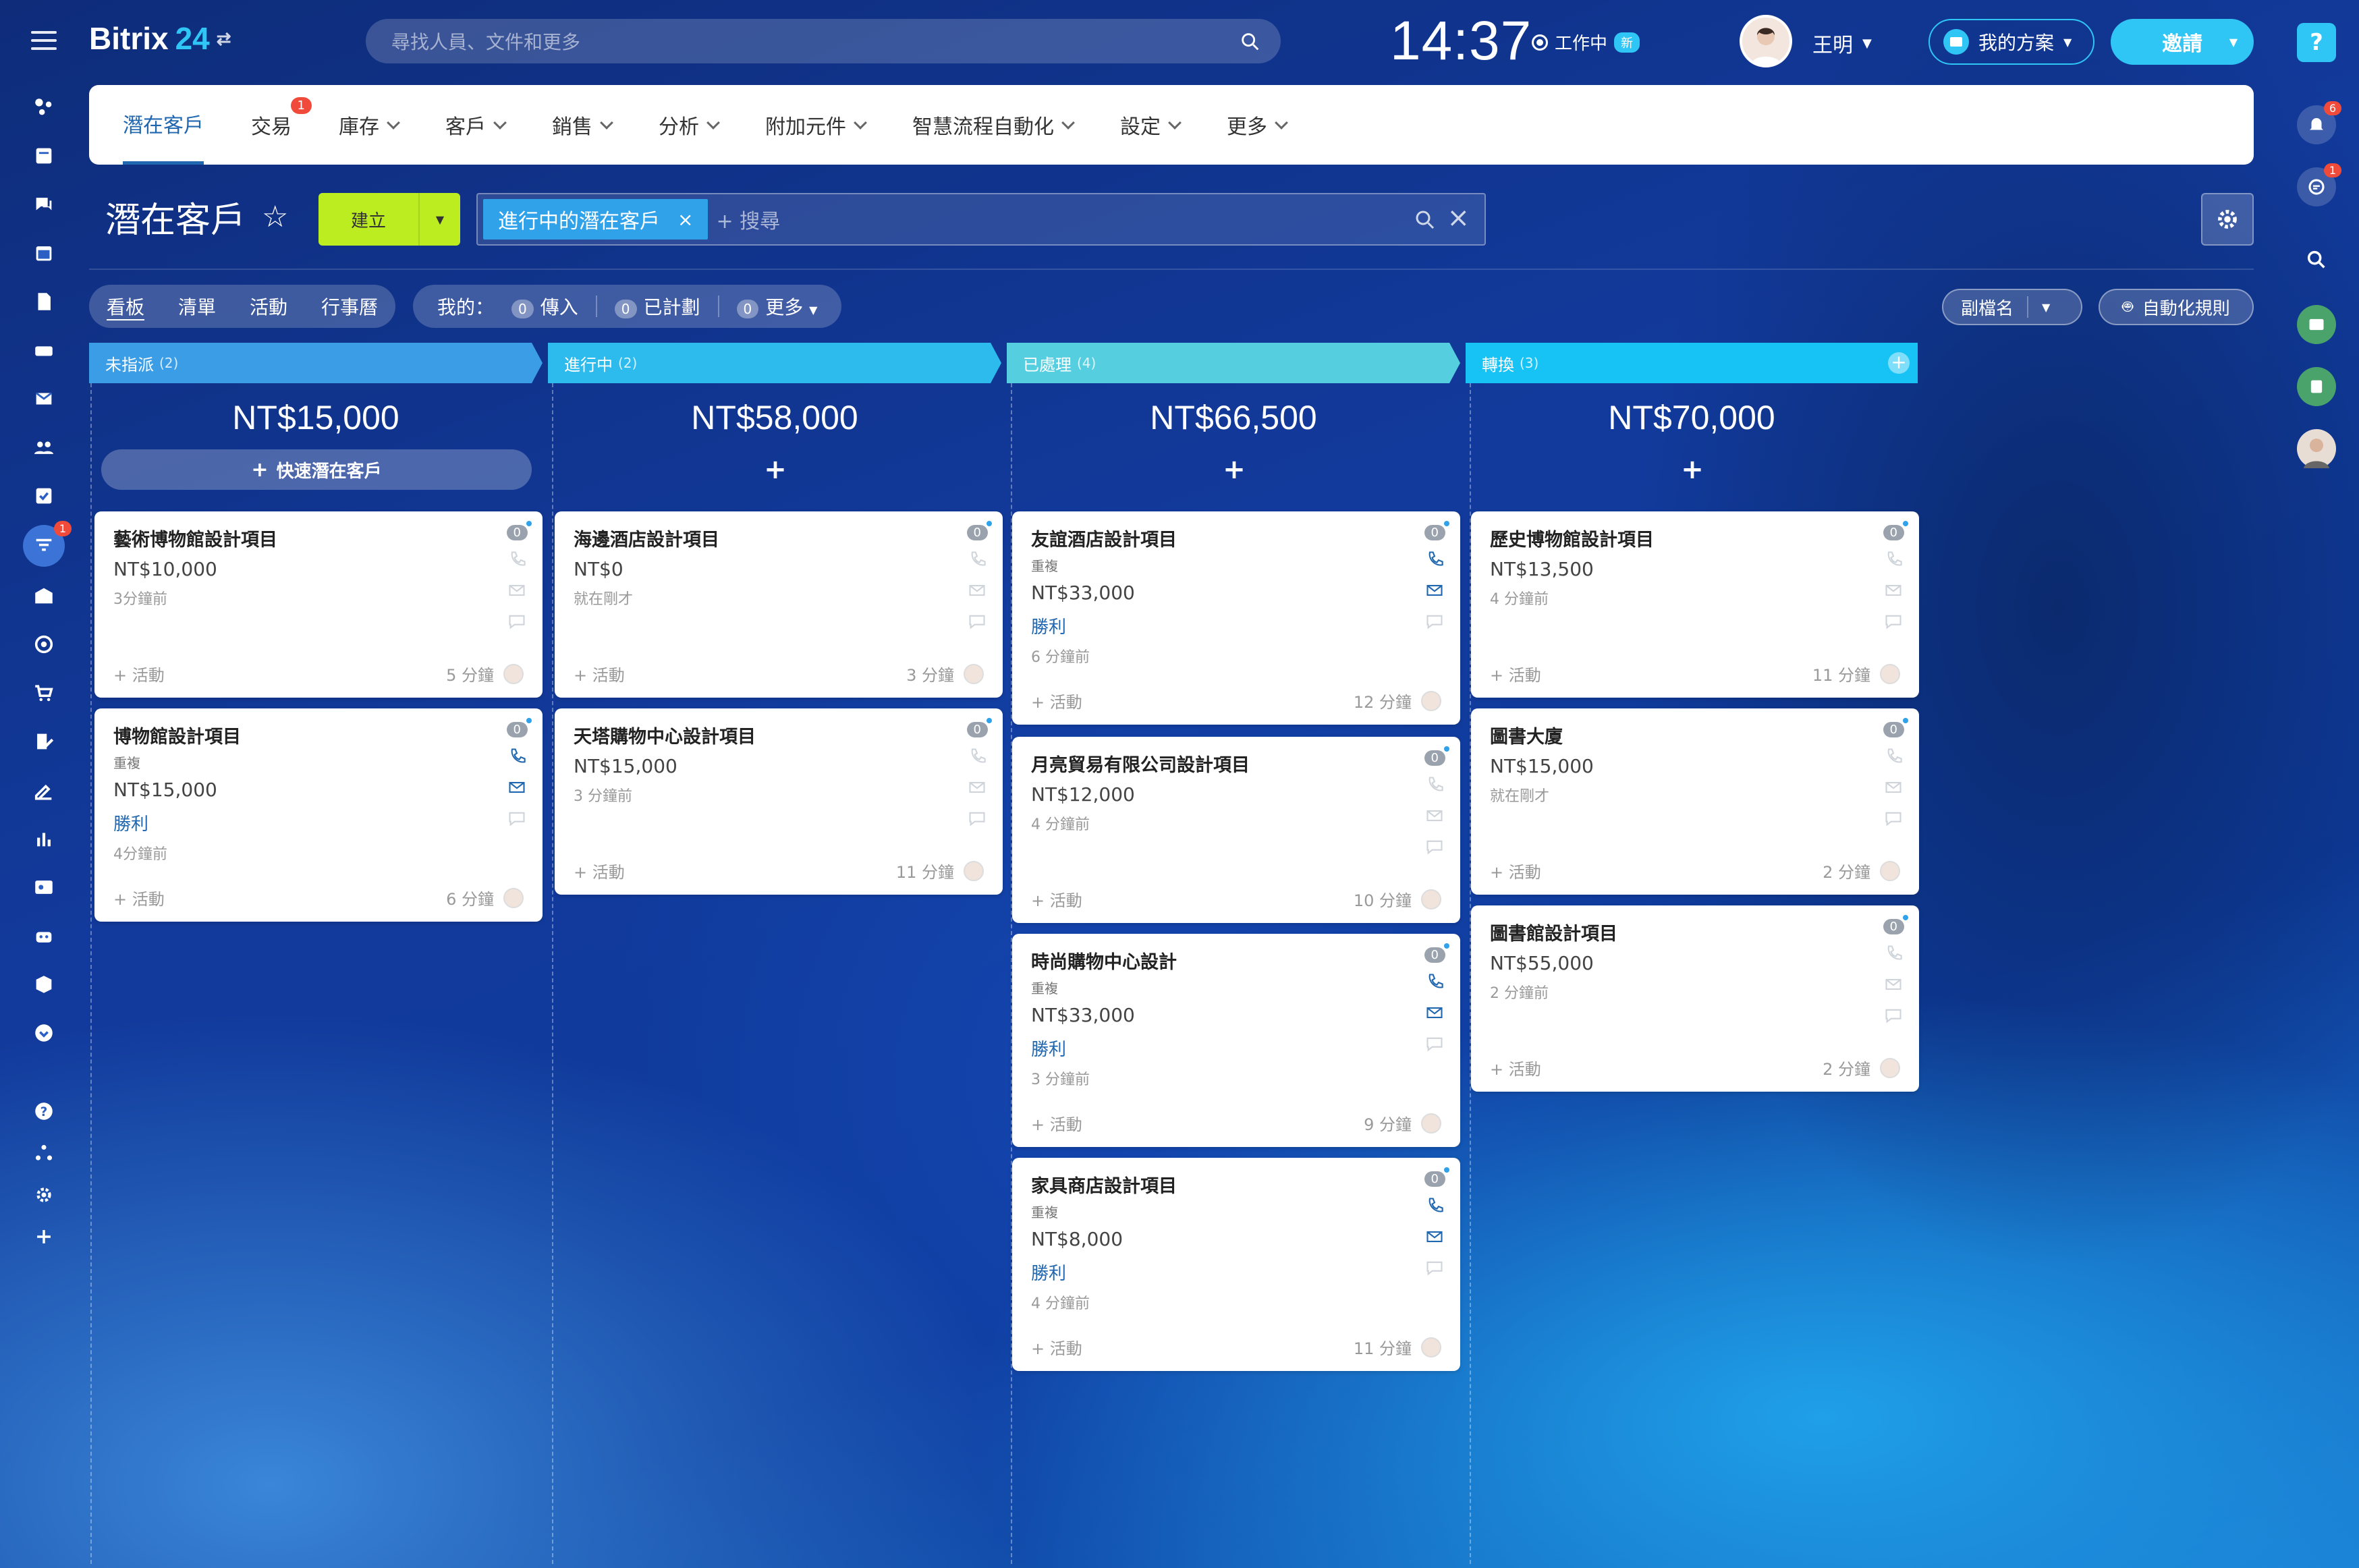 The height and width of the screenshot is (1568, 2359). What do you see at coordinates (1236, 830) in the screenshot?
I see `lead-card: 月亮貿易有限公司設計項目 NT$12,000 4 分鐘前 0 + 活動 10 分鐘` at bounding box center [1236, 830].